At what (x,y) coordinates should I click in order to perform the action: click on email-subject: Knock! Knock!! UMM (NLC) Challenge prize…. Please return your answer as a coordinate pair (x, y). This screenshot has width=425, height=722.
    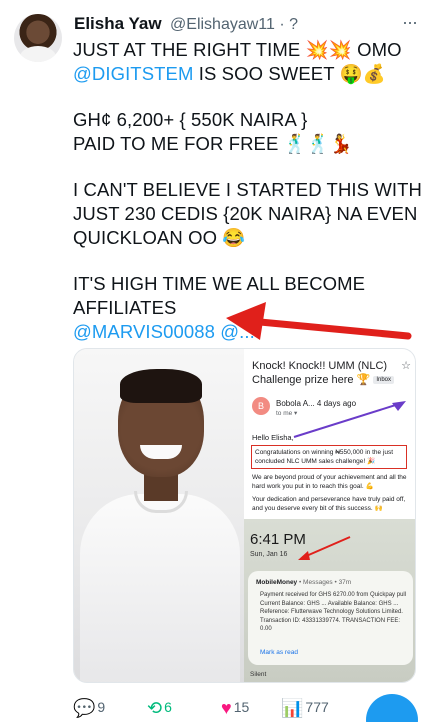
    Looking at the image, I should click on (332, 373).